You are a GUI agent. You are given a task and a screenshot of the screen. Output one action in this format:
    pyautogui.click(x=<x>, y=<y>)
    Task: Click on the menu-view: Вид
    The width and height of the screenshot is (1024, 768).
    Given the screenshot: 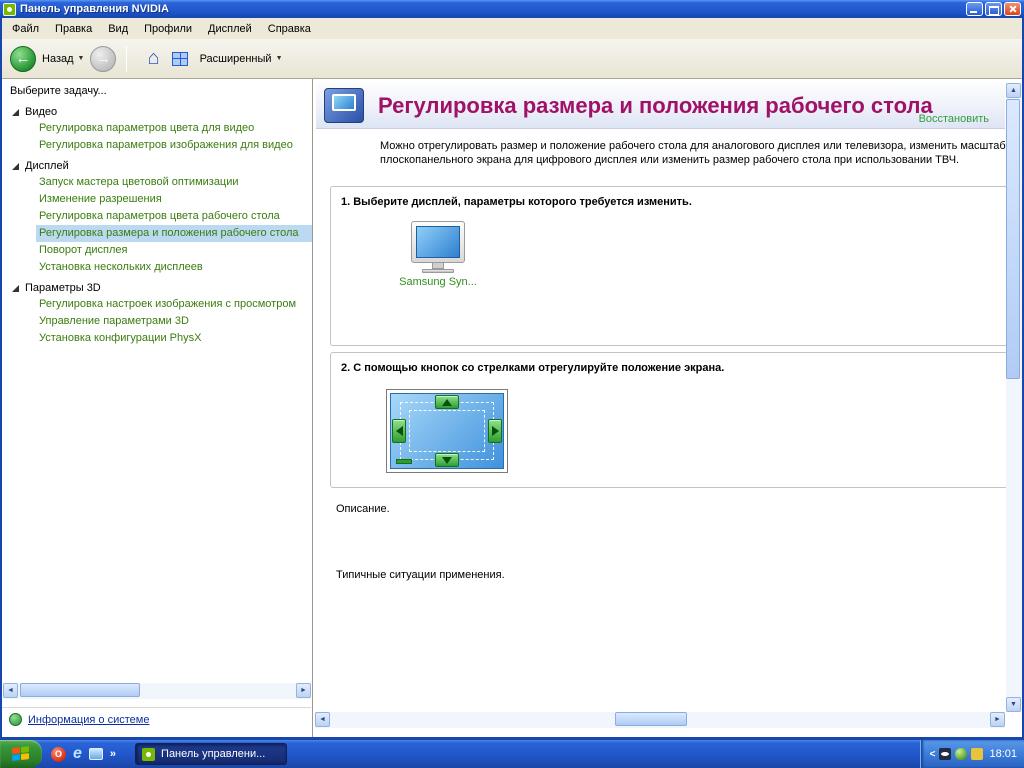 What is the action you would take?
    pyautogui.click(x=118, y=29)
    